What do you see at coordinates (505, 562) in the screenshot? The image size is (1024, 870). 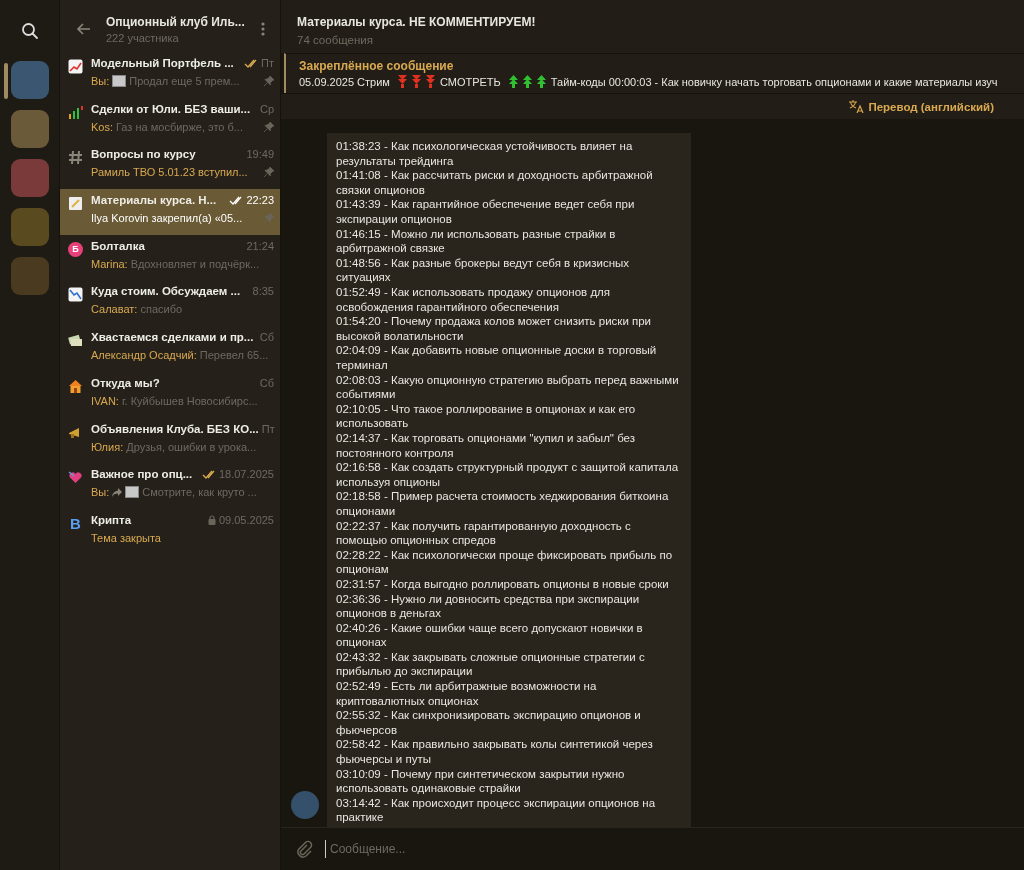 I see `timecode-line: 02:28:22 - Как психологически проще фиксировать прибыль по опционам` at bounding box center [505, 562].